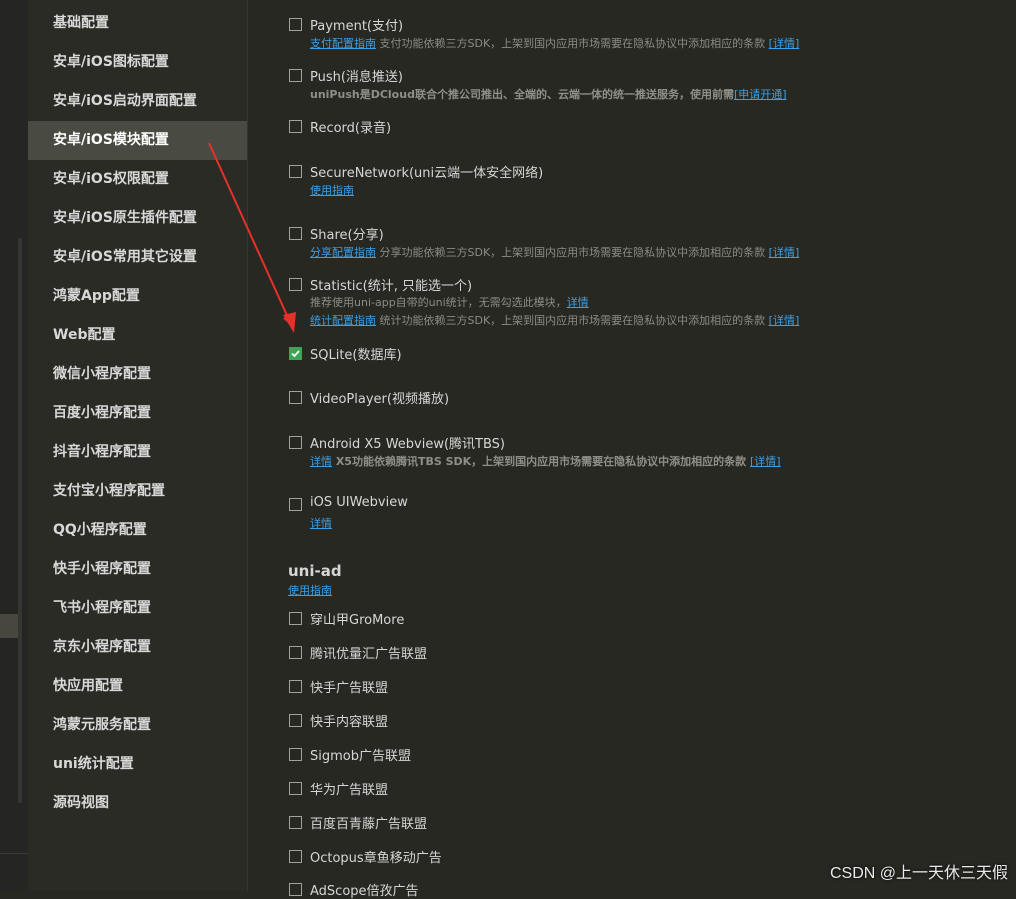  What do you see at coordinates (137, 101) in the screenshot?
I see `sidebar-item-splash: 安卓/iOS启动界面配置` at bounding box center [137, 101].